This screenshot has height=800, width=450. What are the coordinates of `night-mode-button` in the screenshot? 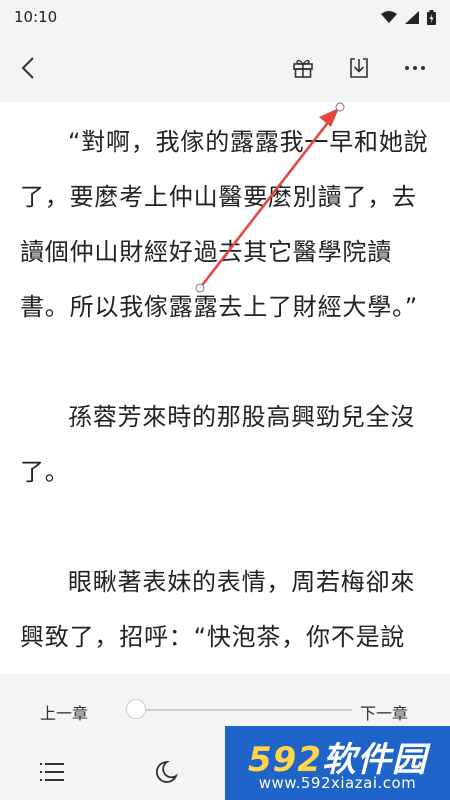 It's located at (166, 772).